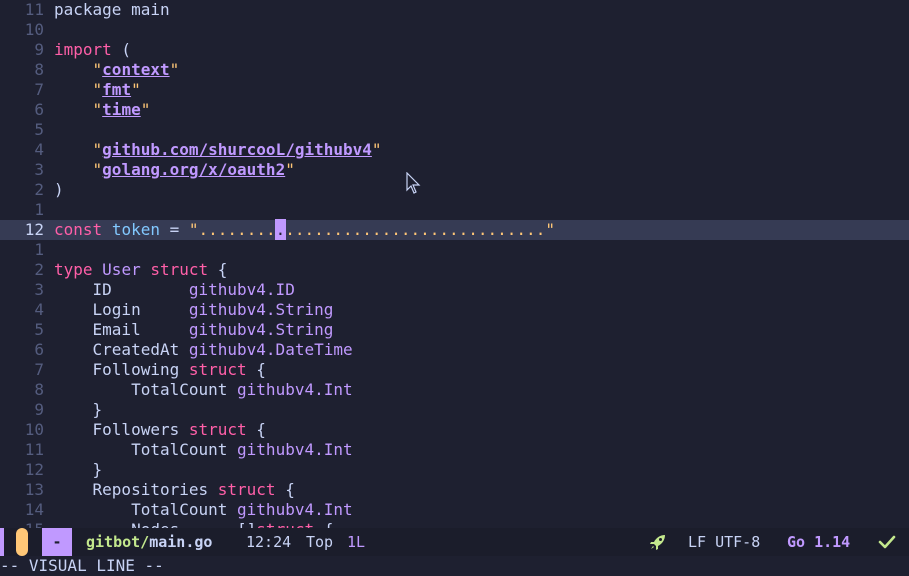  Describe the element at coordinates (454, 390) in the screenshot. I see `code-line: 8 TotalCount githubv4.Int` at that location.